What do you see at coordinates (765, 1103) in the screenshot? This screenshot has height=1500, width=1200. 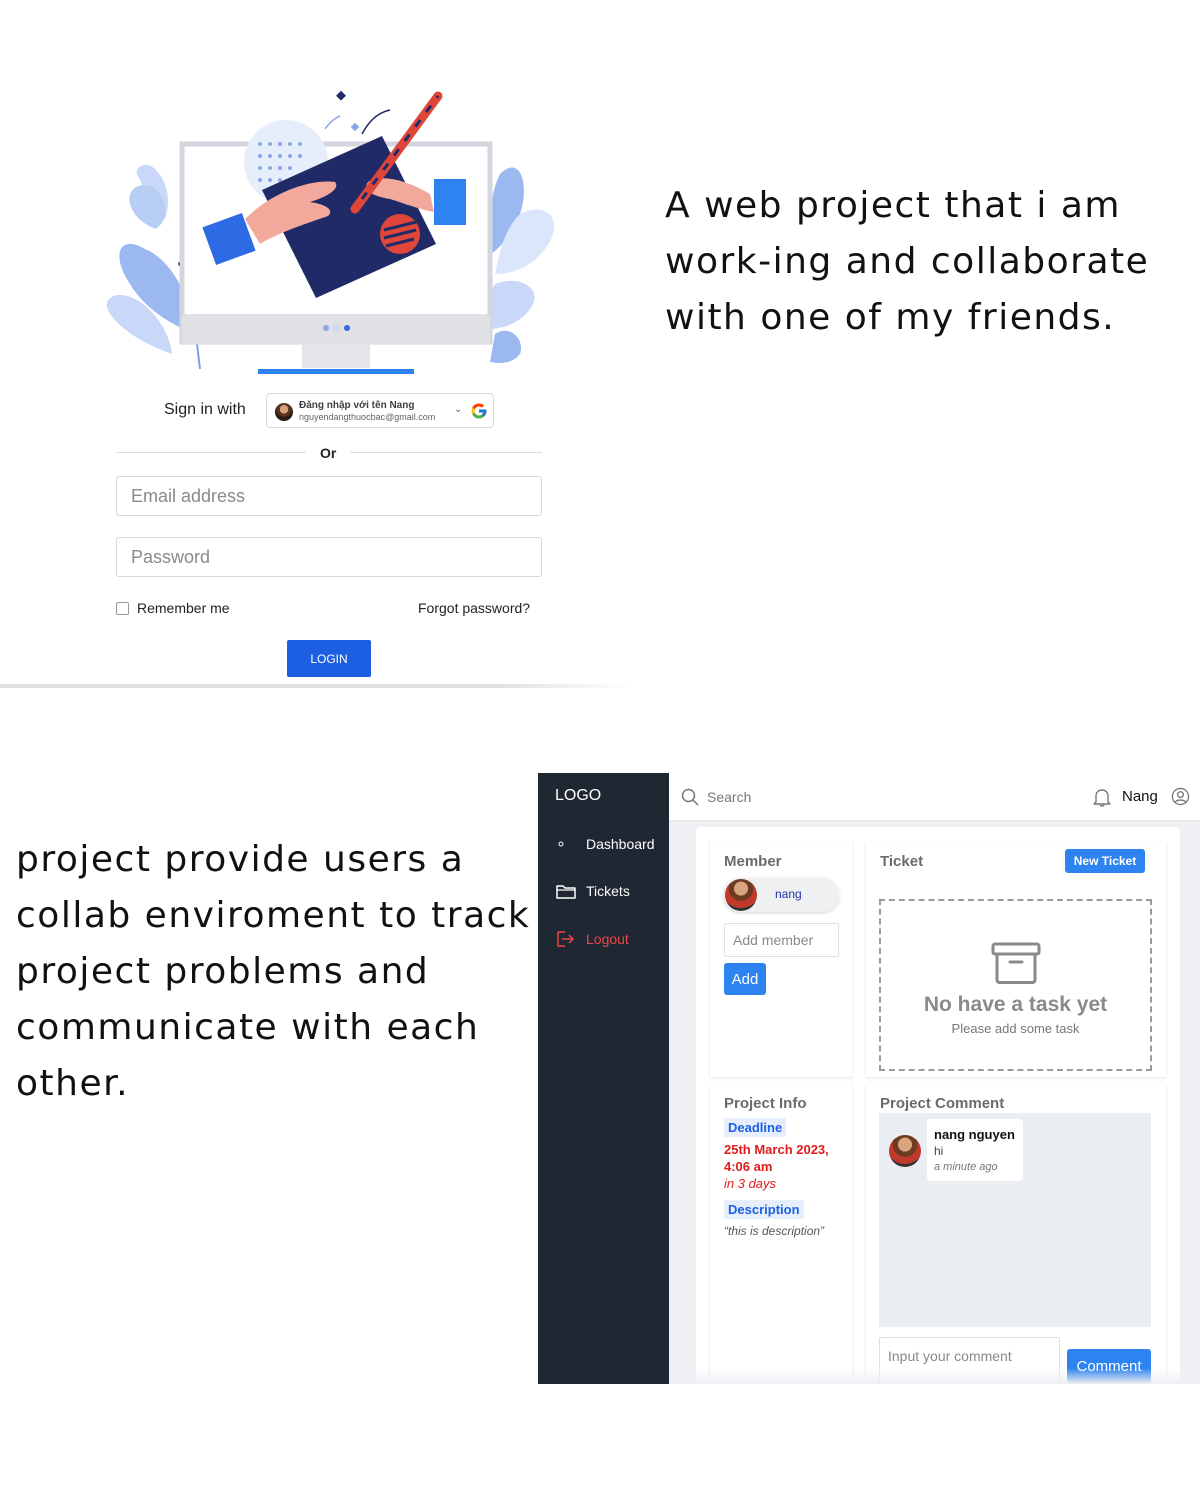 I see `project-info-title: Project Info` at bounding box center [765, 1103].